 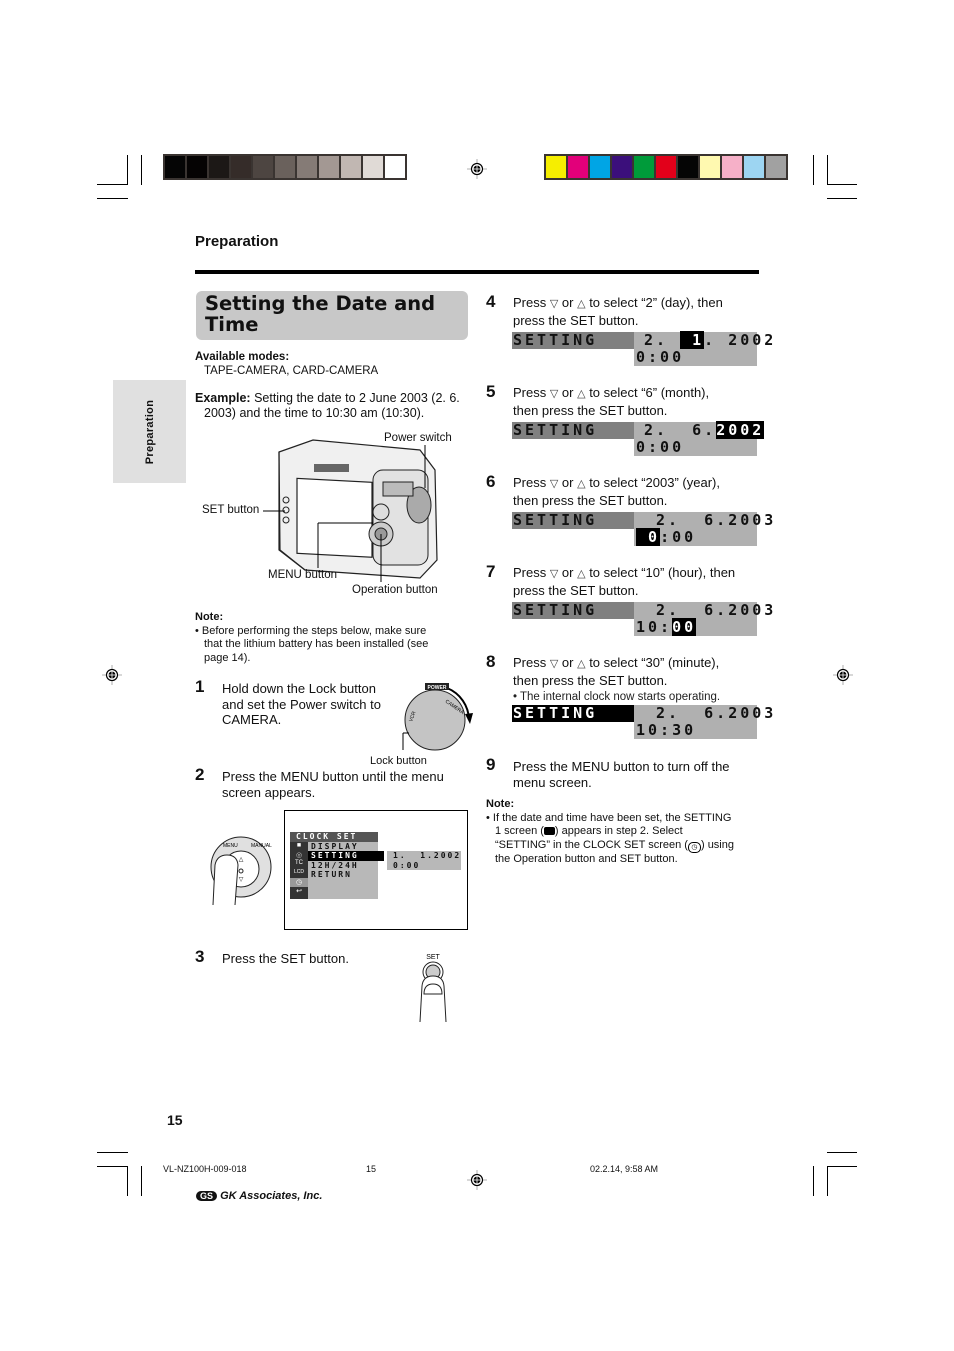 I want to click on step-number: 9, so click(x=491, y=764).